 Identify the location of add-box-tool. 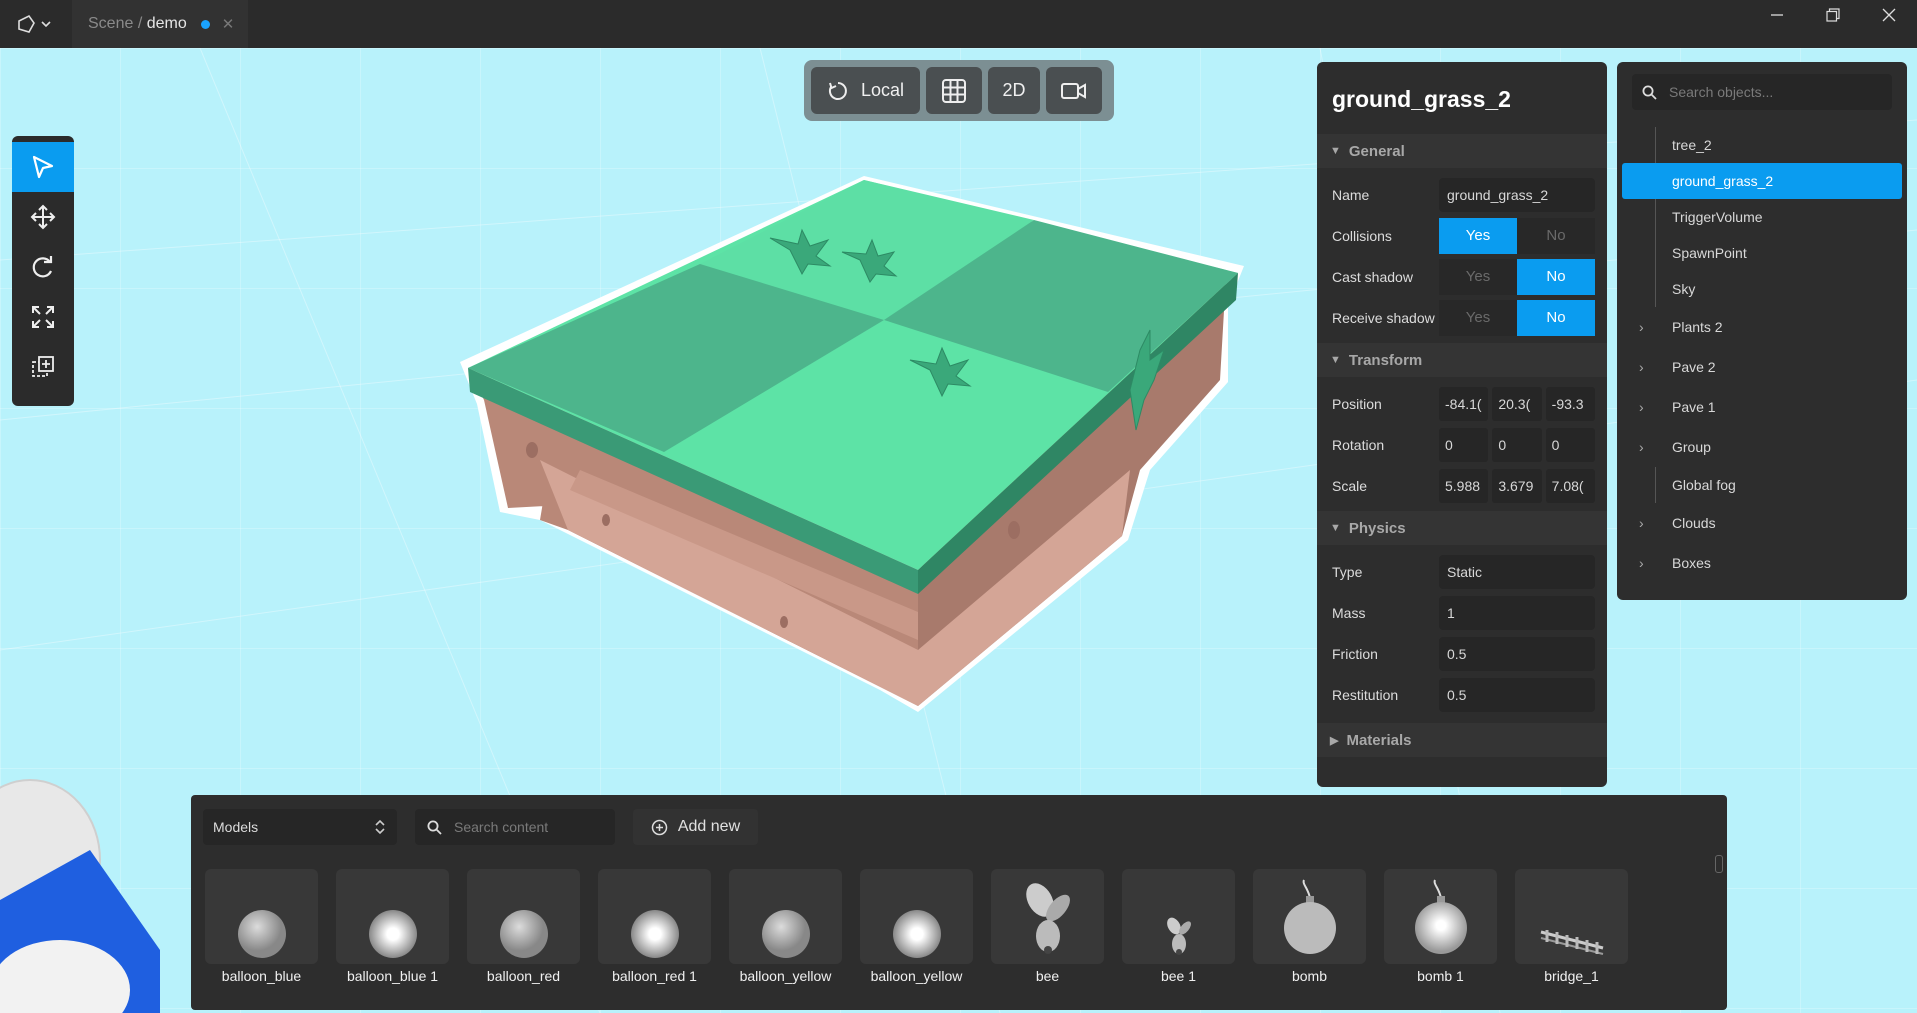
(43, 367).